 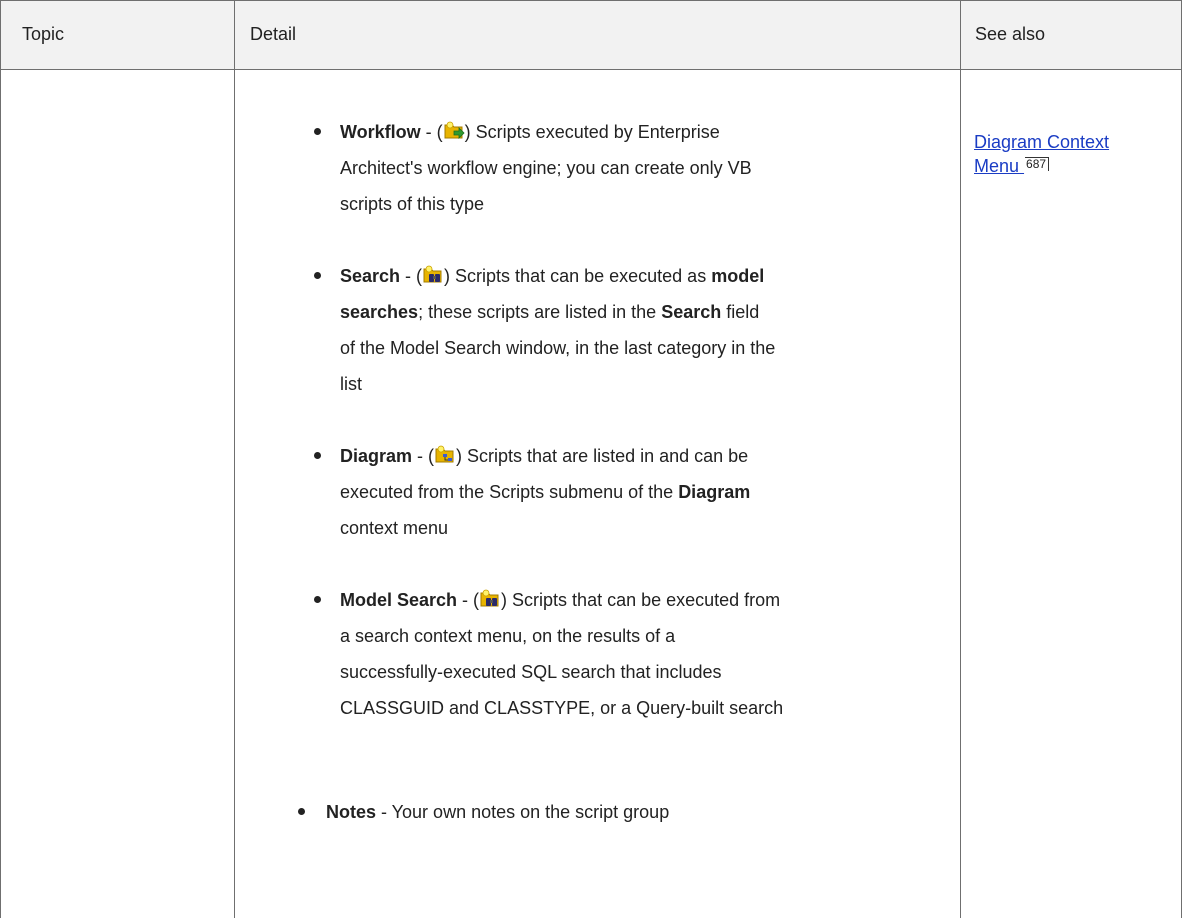 I want to click on bullet-search, so click(x=317, y=275).